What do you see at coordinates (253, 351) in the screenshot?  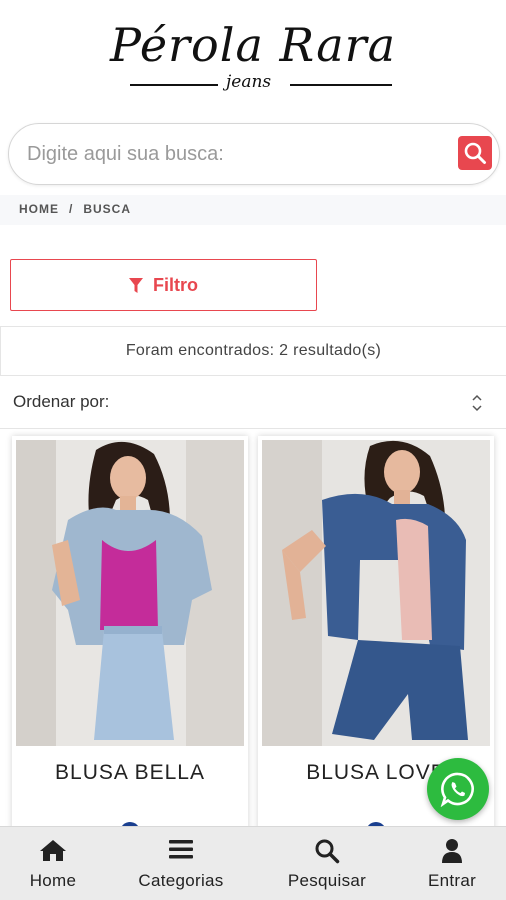 I see `results-count: Foram encontrados: 2 resultado(s)` at bounding box center [253, 351].